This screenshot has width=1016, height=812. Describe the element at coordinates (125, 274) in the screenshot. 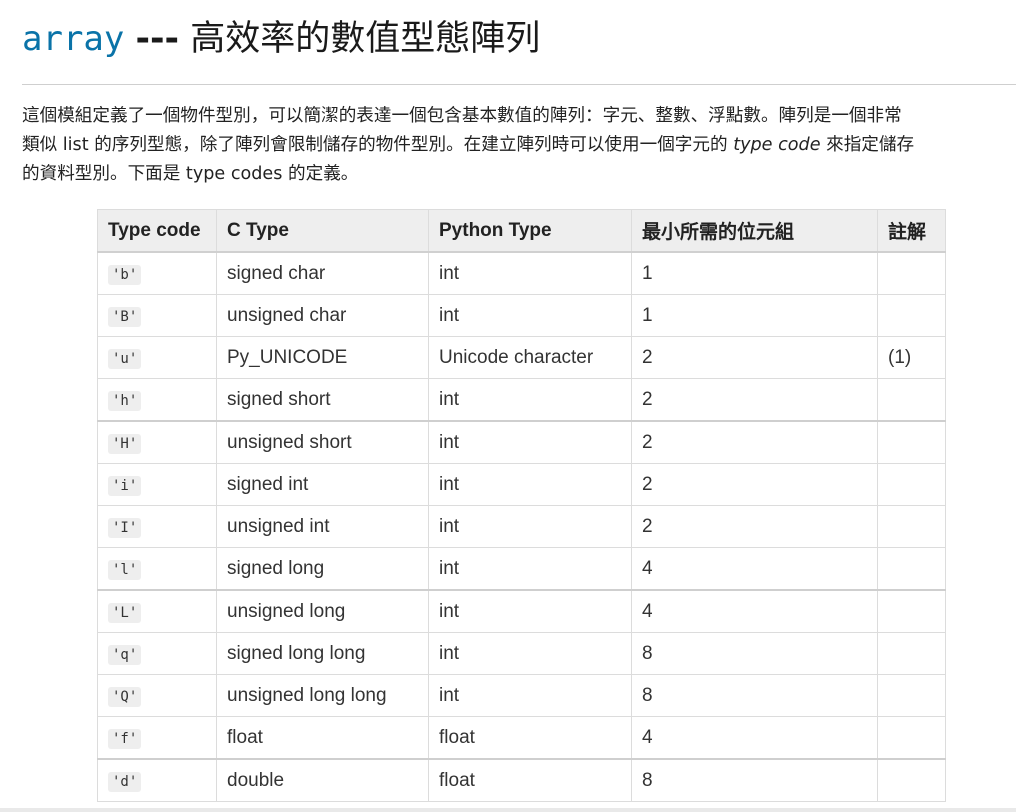

I see `type-code-literal: 'b'` at that location.